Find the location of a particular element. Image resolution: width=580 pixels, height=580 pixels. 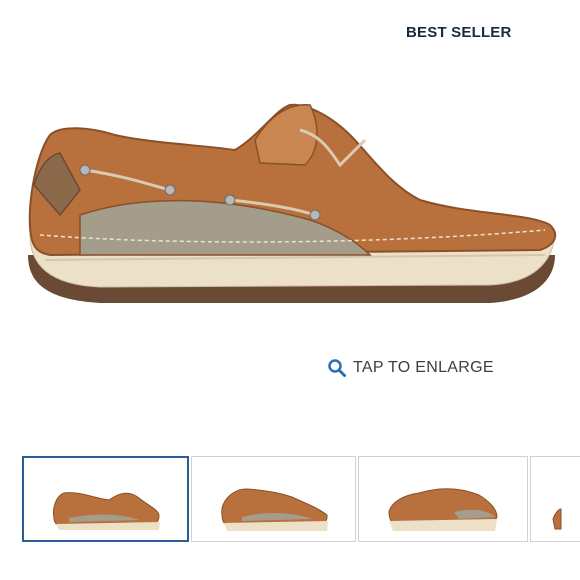

tap-to-enlarge-label: TAP TO ENLARGE is located at coordinates (423, 367).